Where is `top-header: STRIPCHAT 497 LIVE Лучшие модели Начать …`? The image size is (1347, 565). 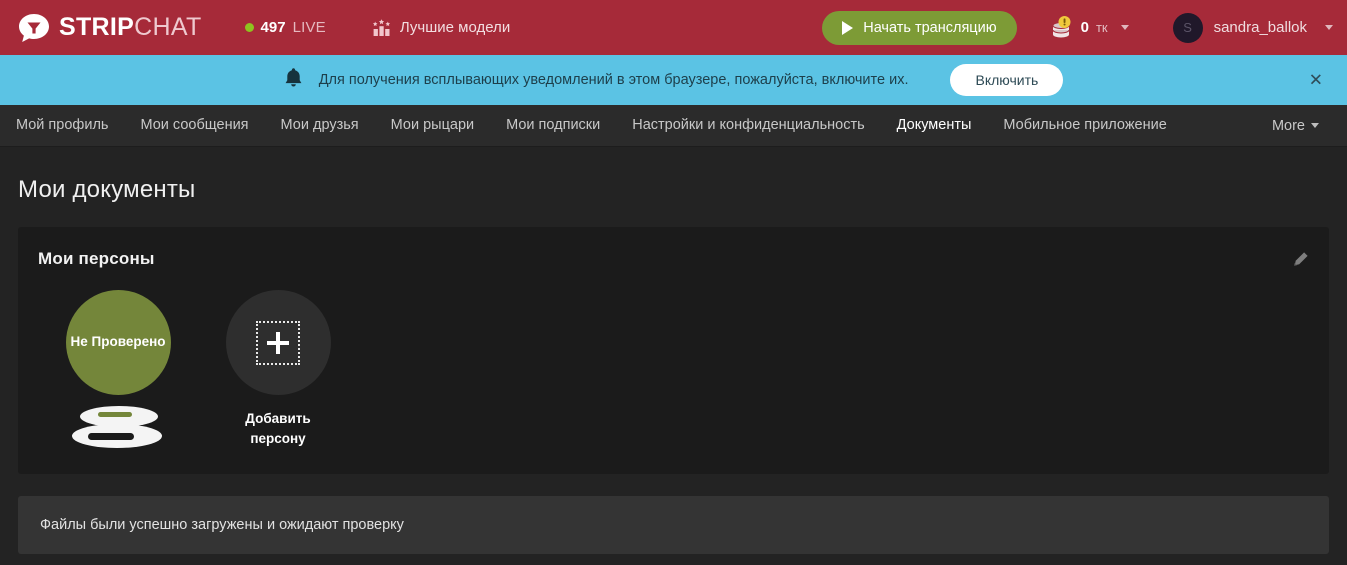 top-header: STRIPCHAT 497 LIVE Лучшие модели Начать … is located at coordinates (673, 27).